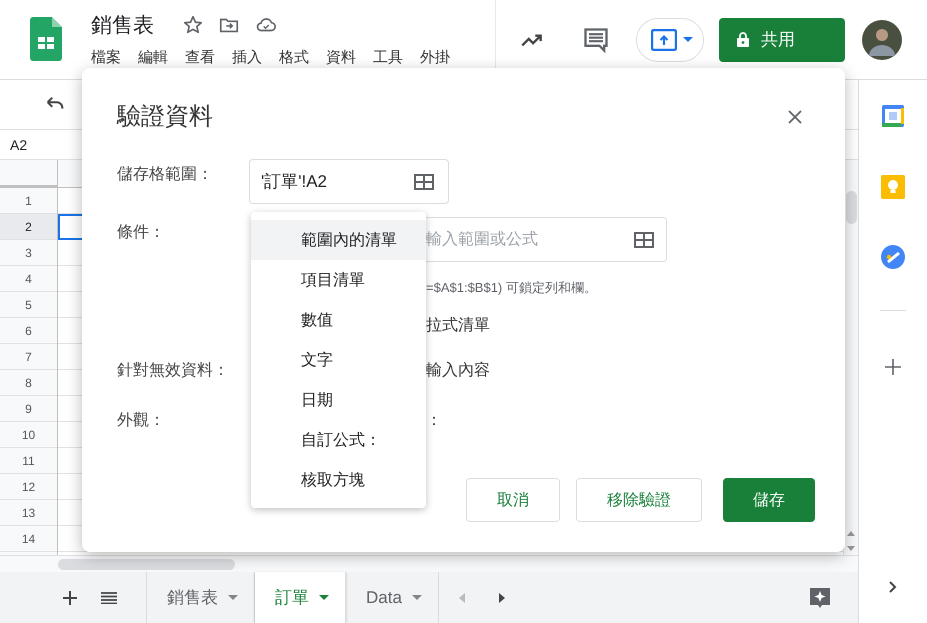 The height and width of the screenshot is (623, 927). I want to click on name-box: A2, so click(19, 144).